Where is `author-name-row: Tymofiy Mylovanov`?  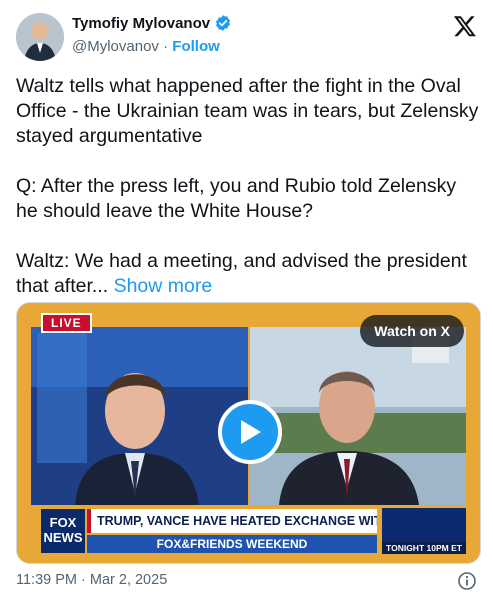 author-name-row: Tymofiy Mylovanov is located at coordinates (152, 23).